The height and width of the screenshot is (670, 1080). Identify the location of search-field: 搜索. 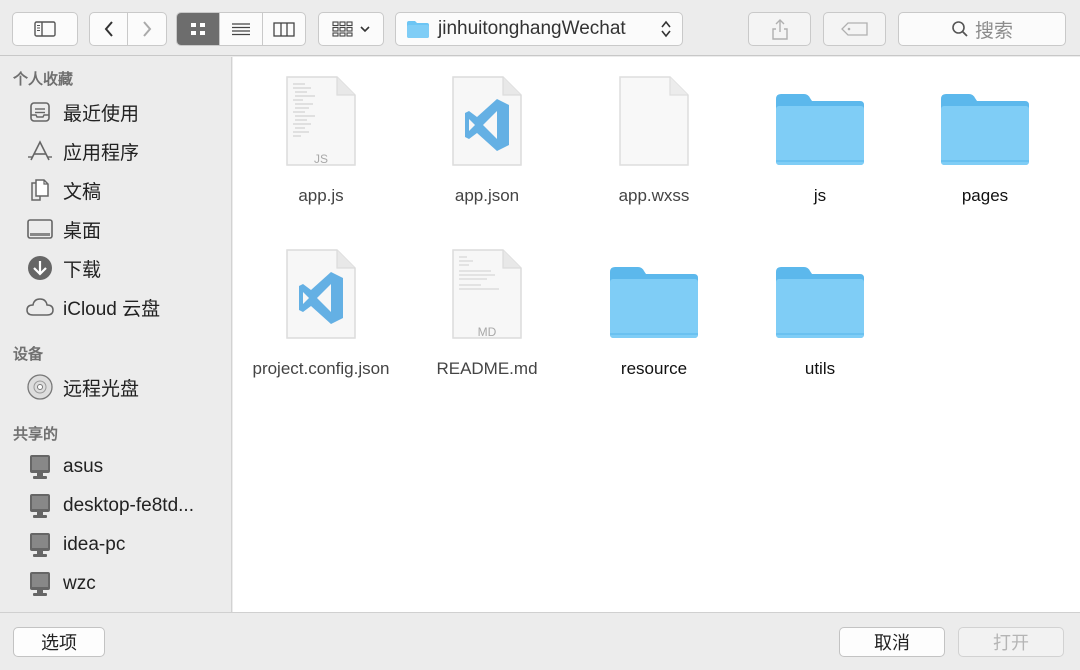
(982, 29).